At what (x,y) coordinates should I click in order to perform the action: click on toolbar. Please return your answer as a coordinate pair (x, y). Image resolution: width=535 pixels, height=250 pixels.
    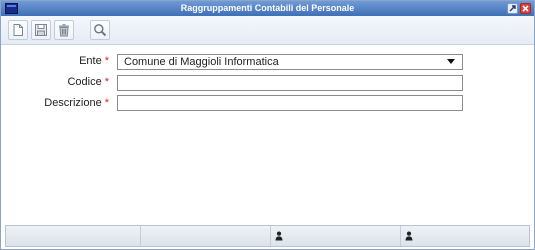
    Looking at the image, I should click on (267, 30).